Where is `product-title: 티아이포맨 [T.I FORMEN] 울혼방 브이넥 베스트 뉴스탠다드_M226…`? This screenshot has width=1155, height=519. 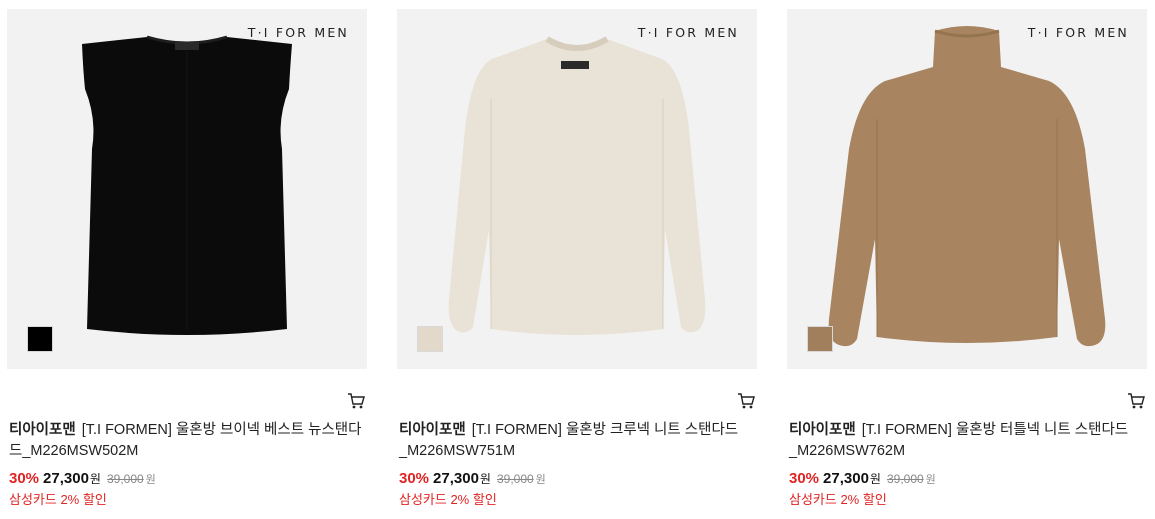 product-title: 티아이포맨 [T.I FORMEN] 울혼방 브이넥 베스트 뉴스탠다드_M226… is located at coordinates (187, 441).